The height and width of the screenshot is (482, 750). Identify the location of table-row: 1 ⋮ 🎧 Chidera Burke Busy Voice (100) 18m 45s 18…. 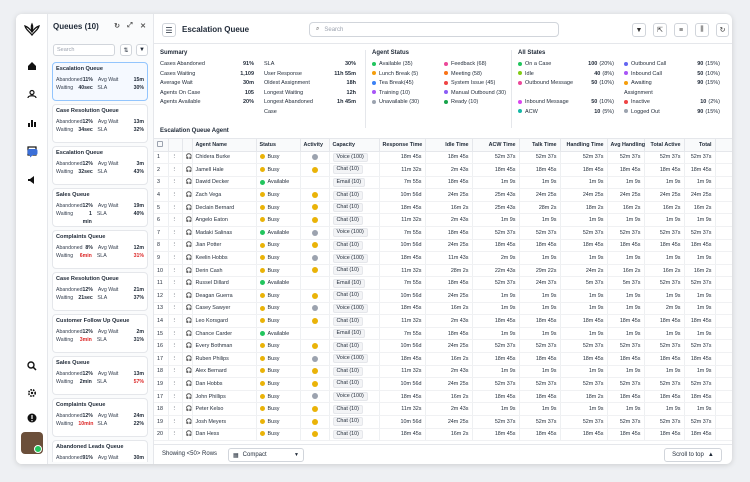
(443, 158).